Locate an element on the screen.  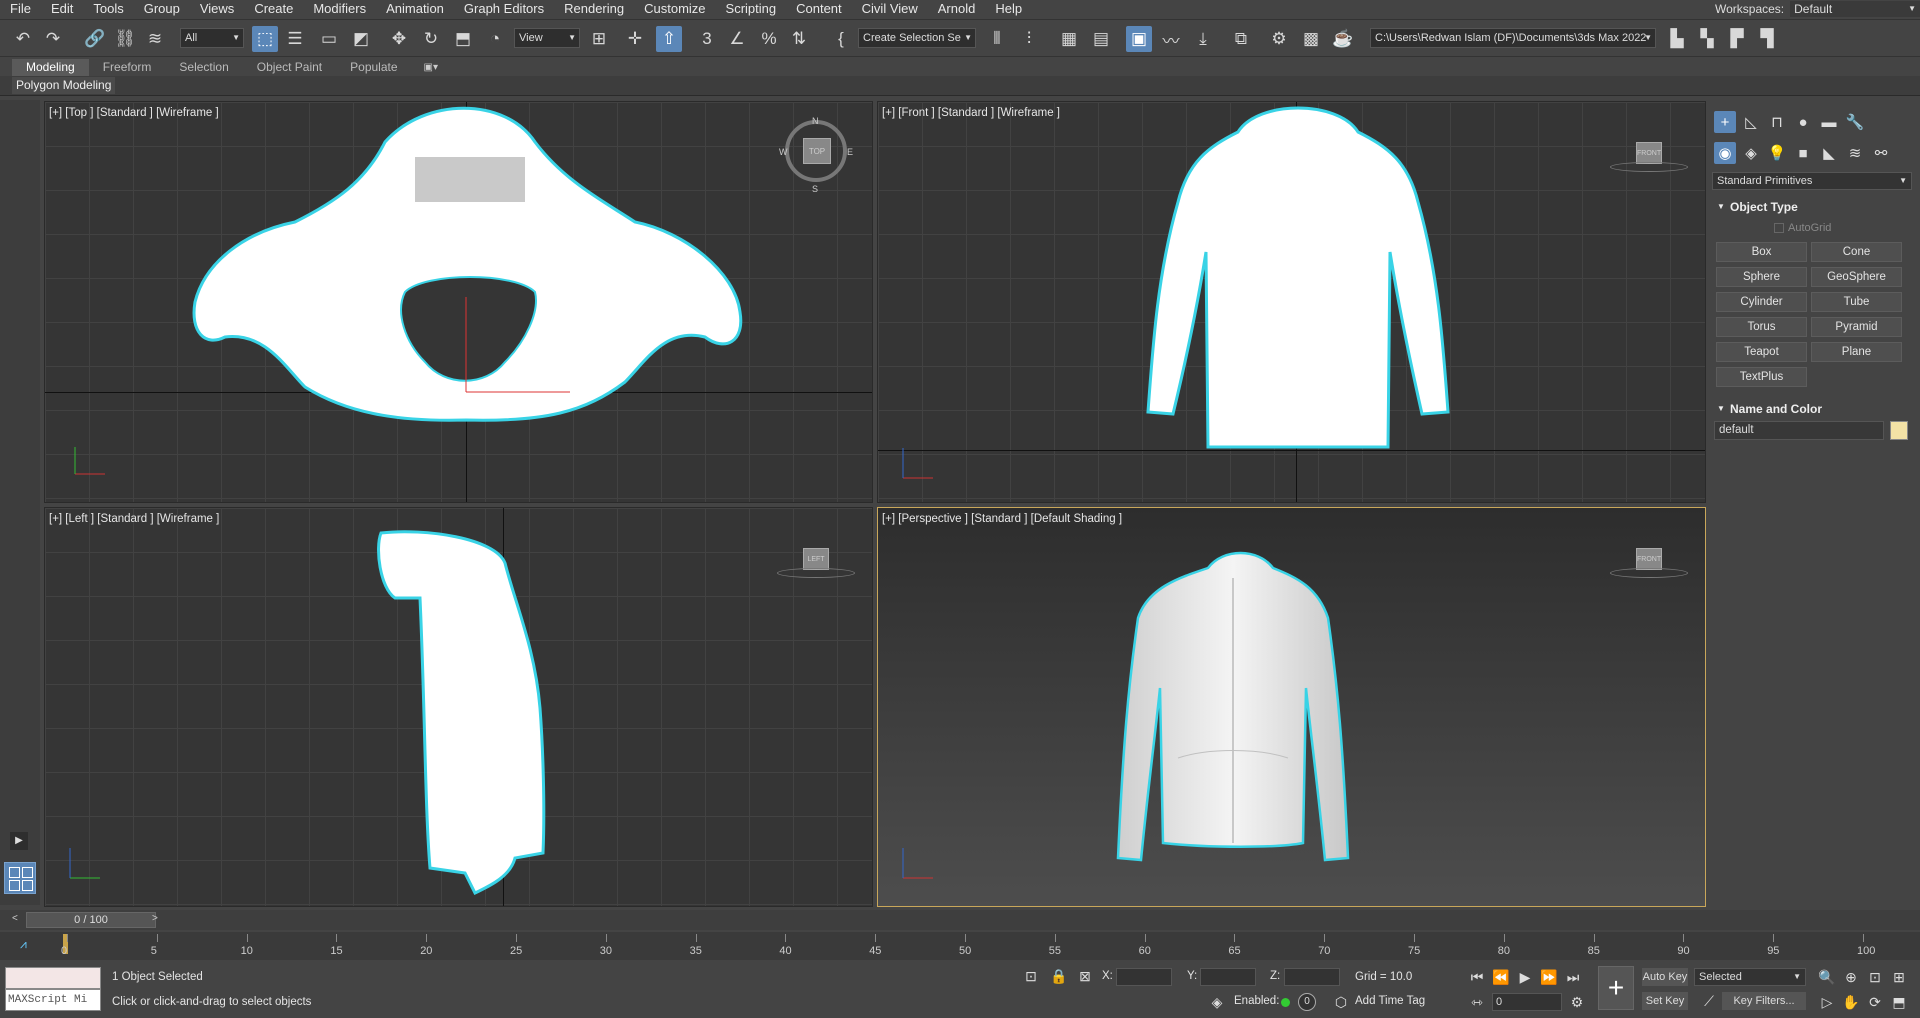
select-rotate-icon: ↻ is located at coordinates (431, 39).